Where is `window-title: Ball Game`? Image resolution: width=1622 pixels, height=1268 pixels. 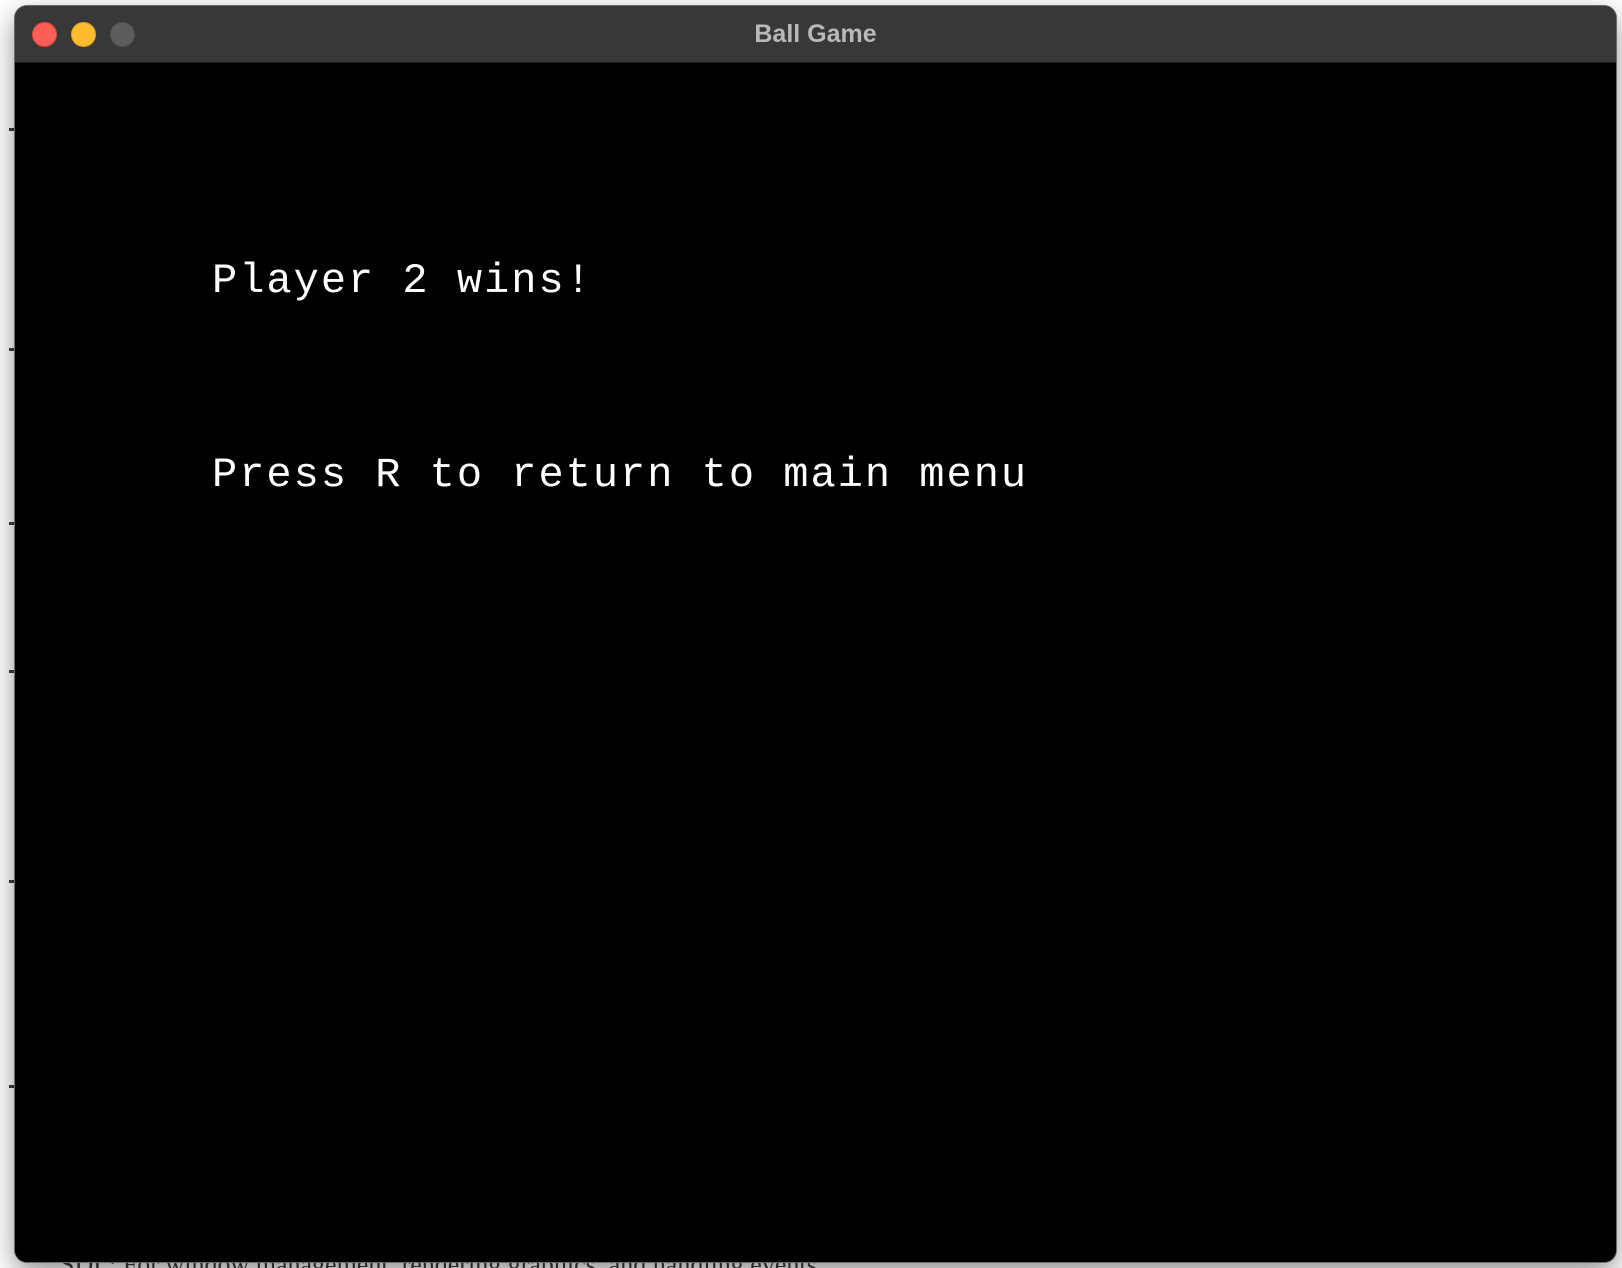
window-title: Ball Game is located at coordinates (815, 34).